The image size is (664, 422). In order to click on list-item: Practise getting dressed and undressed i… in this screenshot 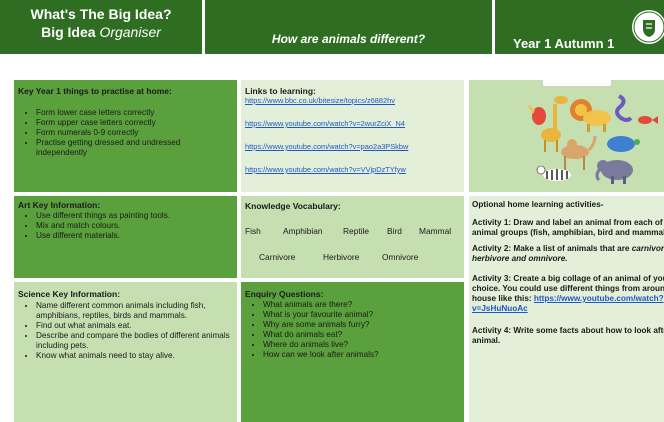, I will do `click(134, 148)`.